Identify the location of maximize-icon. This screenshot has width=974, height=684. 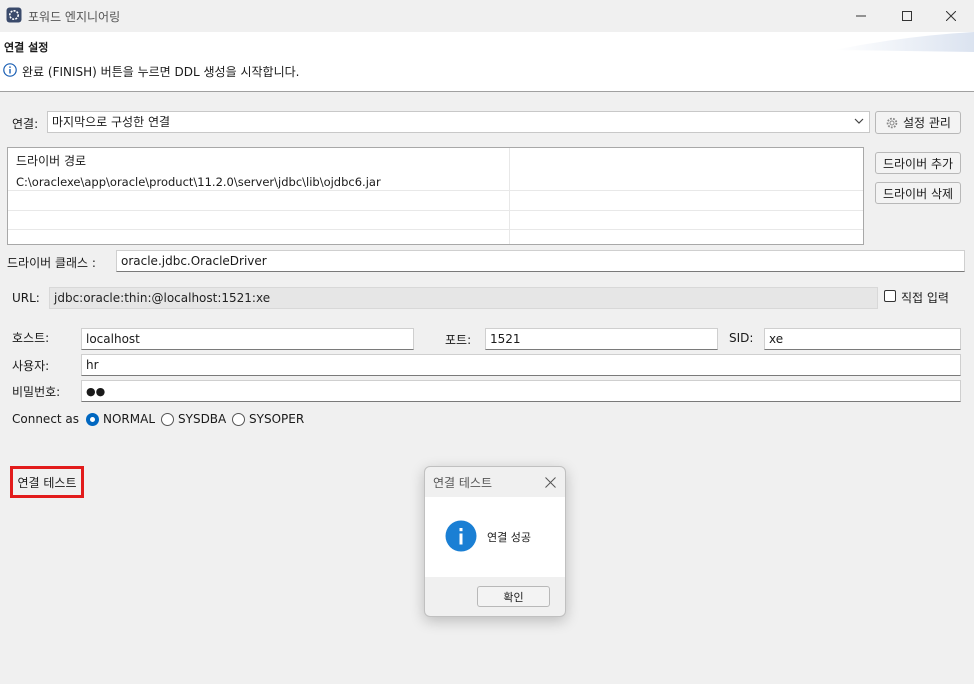
(907, 16).